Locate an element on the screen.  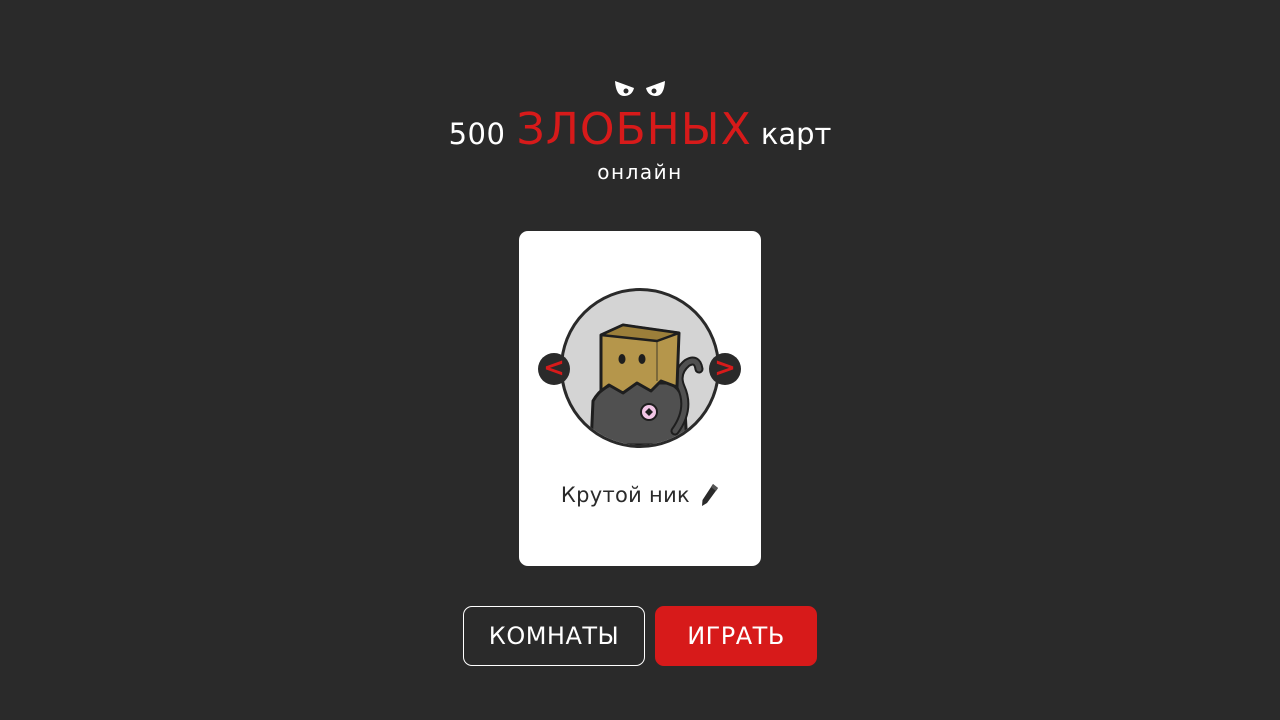
logo-title: 500 ЗЛОБНЫХ карт is located at coordinates (640, 129).